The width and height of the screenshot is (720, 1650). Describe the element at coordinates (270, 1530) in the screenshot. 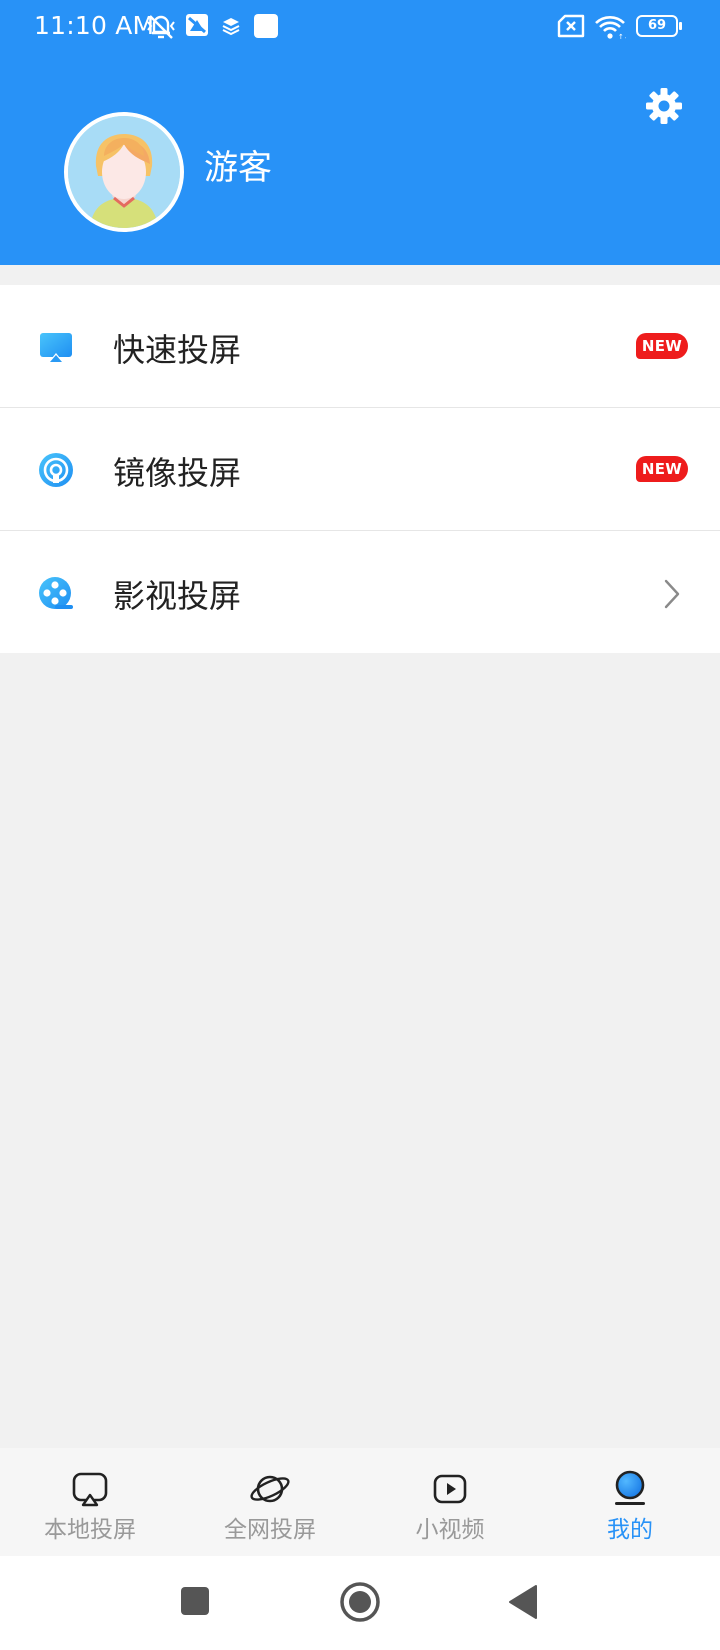

I see `tab-label: 全网投屏` at that location.